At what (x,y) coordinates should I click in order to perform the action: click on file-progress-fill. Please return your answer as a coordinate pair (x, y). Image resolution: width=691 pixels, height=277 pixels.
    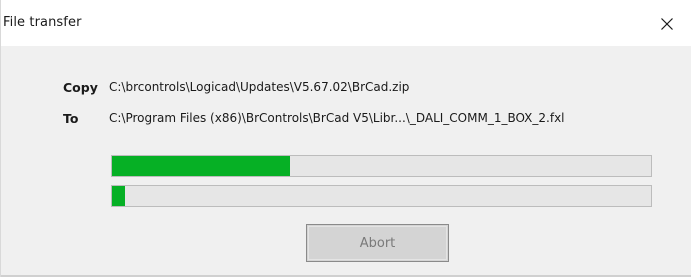
    Looking at the image, I should click on (119, 196).